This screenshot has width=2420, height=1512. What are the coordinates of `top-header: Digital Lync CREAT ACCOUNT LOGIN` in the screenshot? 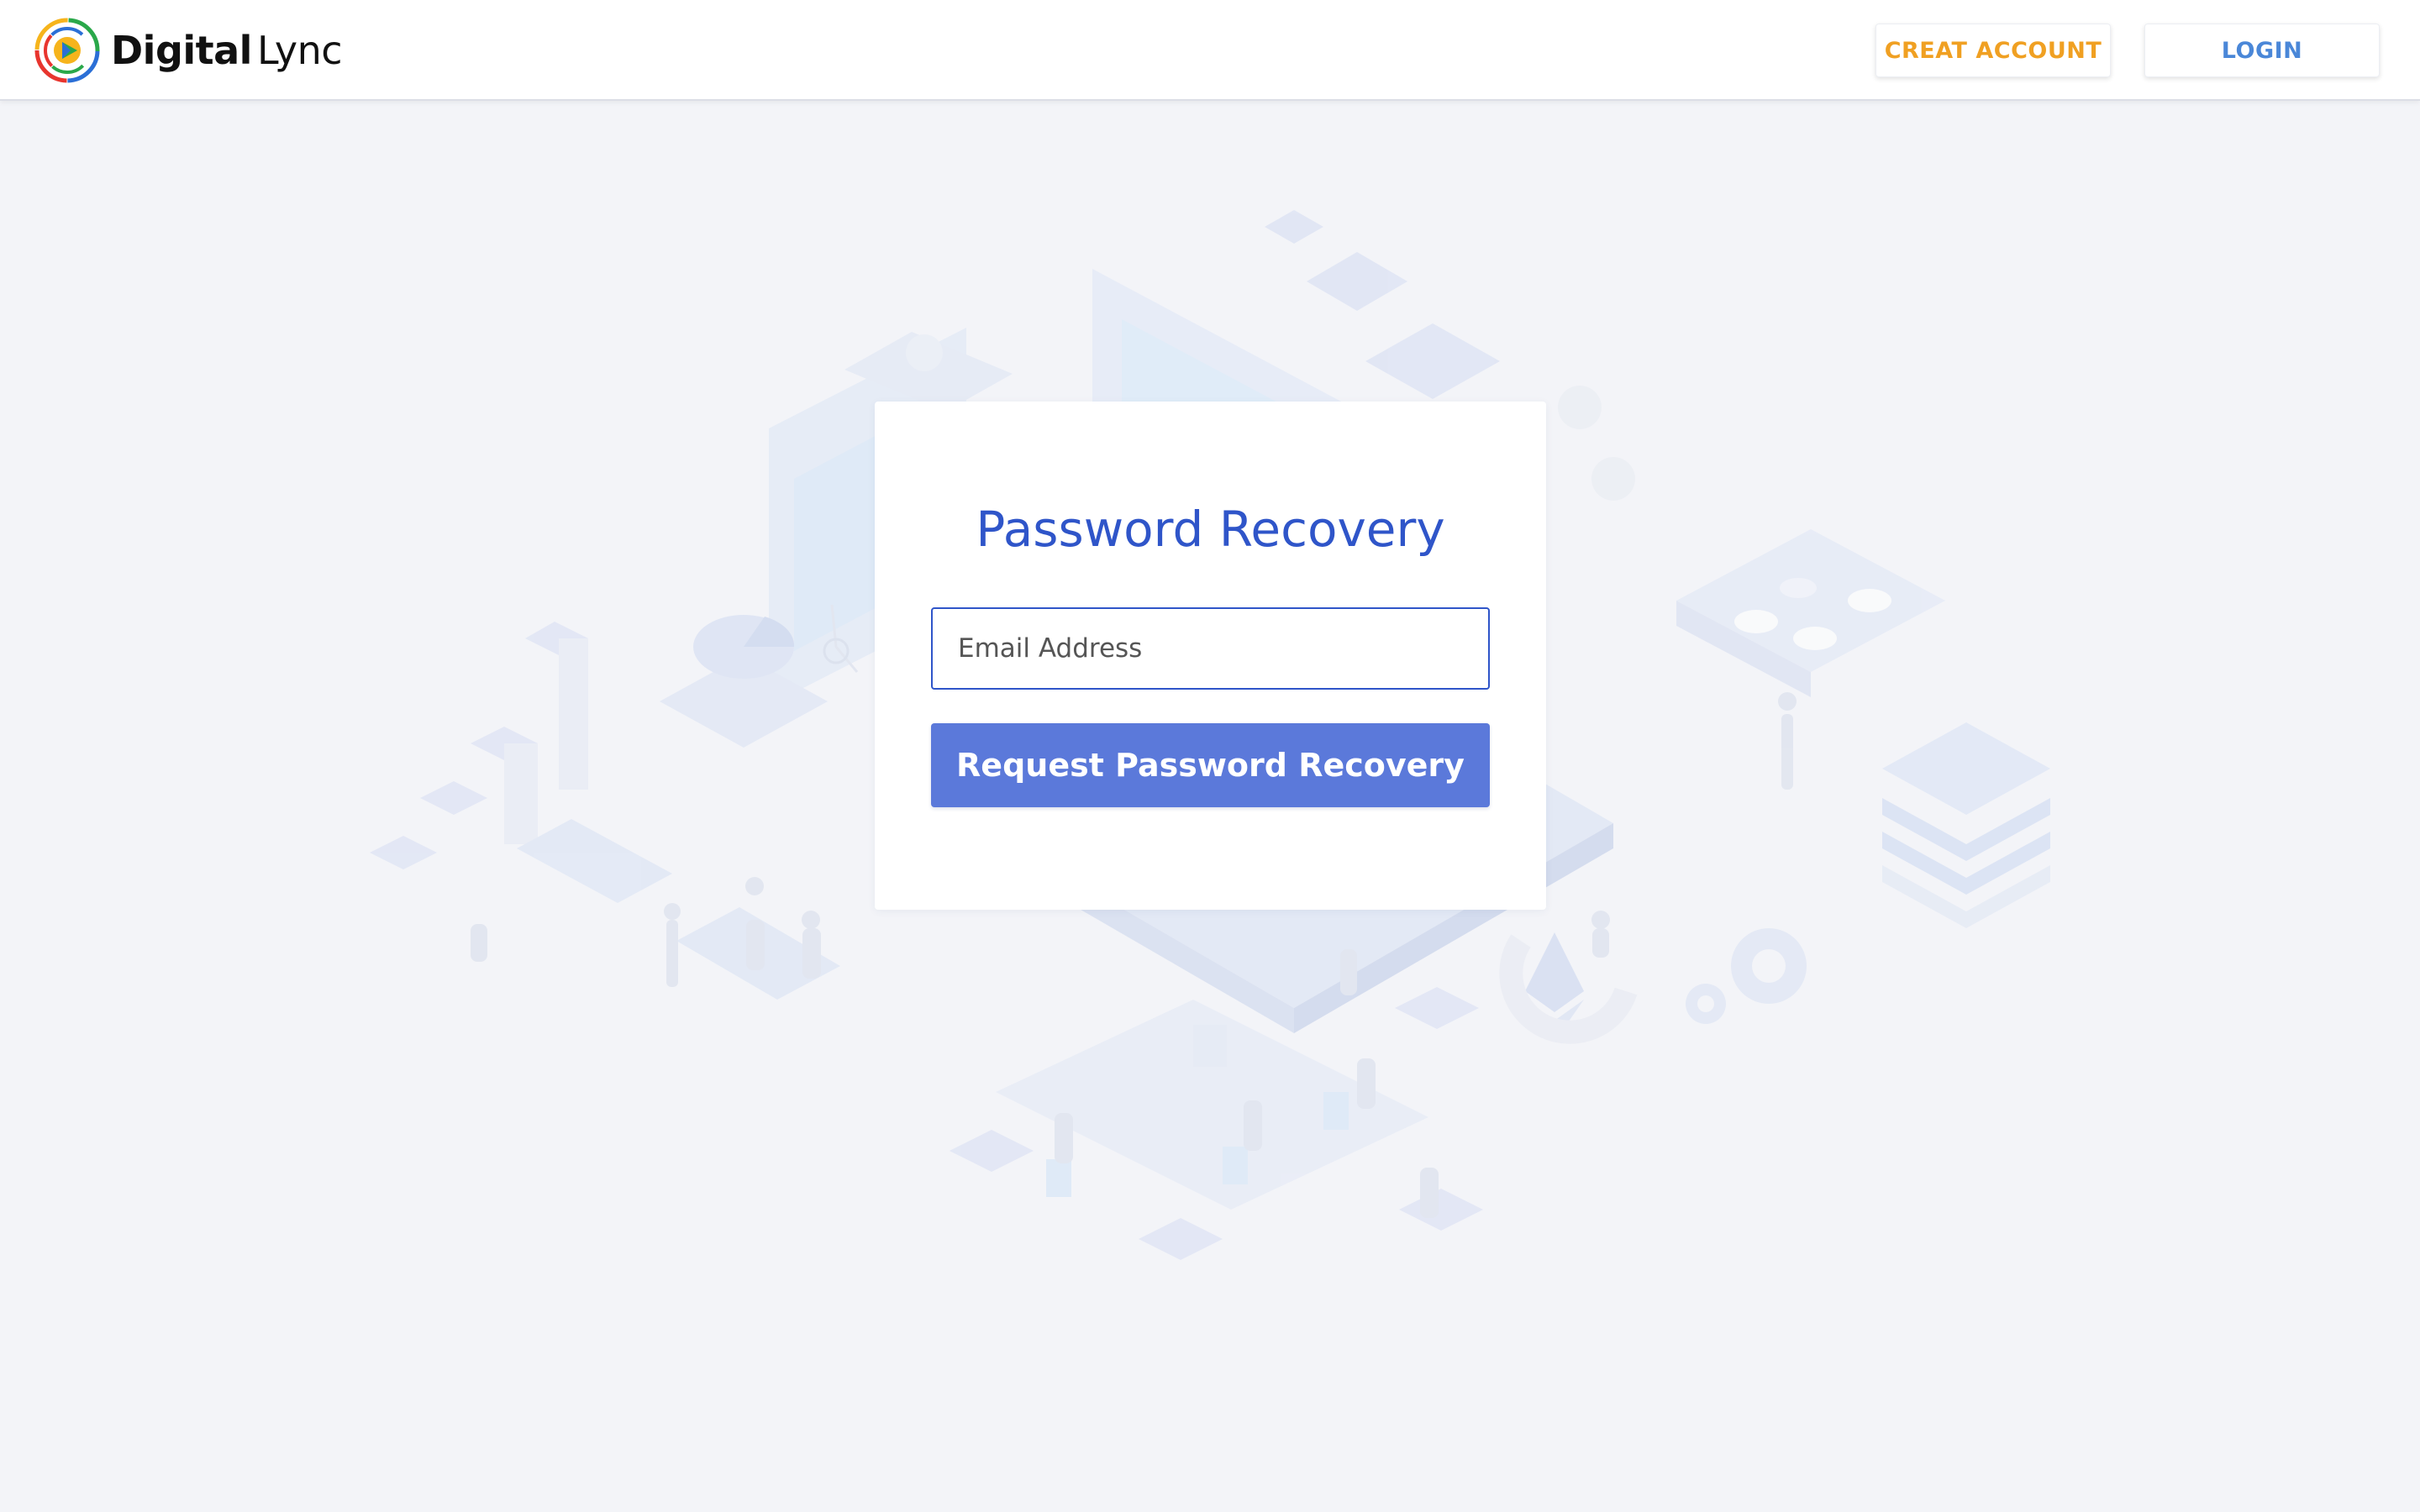 It's located at (1210, 50).